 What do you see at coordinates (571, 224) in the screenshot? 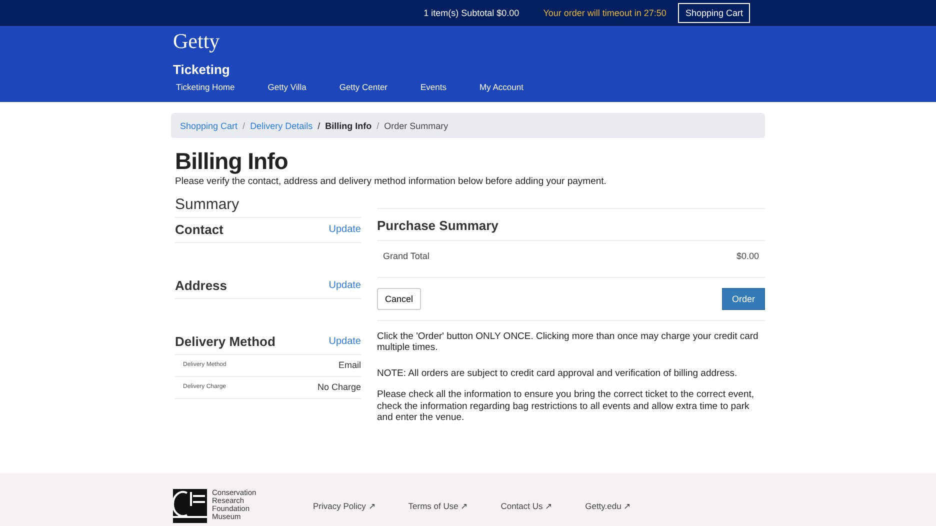
I see `purchase-summary-heading: Purchase Summary` at bounding box center [571, 224].